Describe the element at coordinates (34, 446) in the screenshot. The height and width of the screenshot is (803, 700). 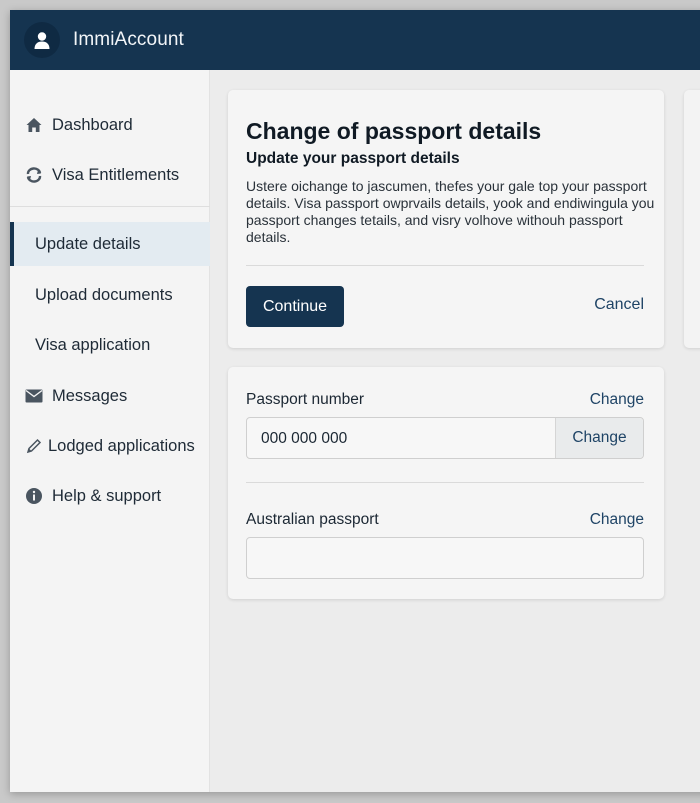
I see `pencil-icon` at that location.